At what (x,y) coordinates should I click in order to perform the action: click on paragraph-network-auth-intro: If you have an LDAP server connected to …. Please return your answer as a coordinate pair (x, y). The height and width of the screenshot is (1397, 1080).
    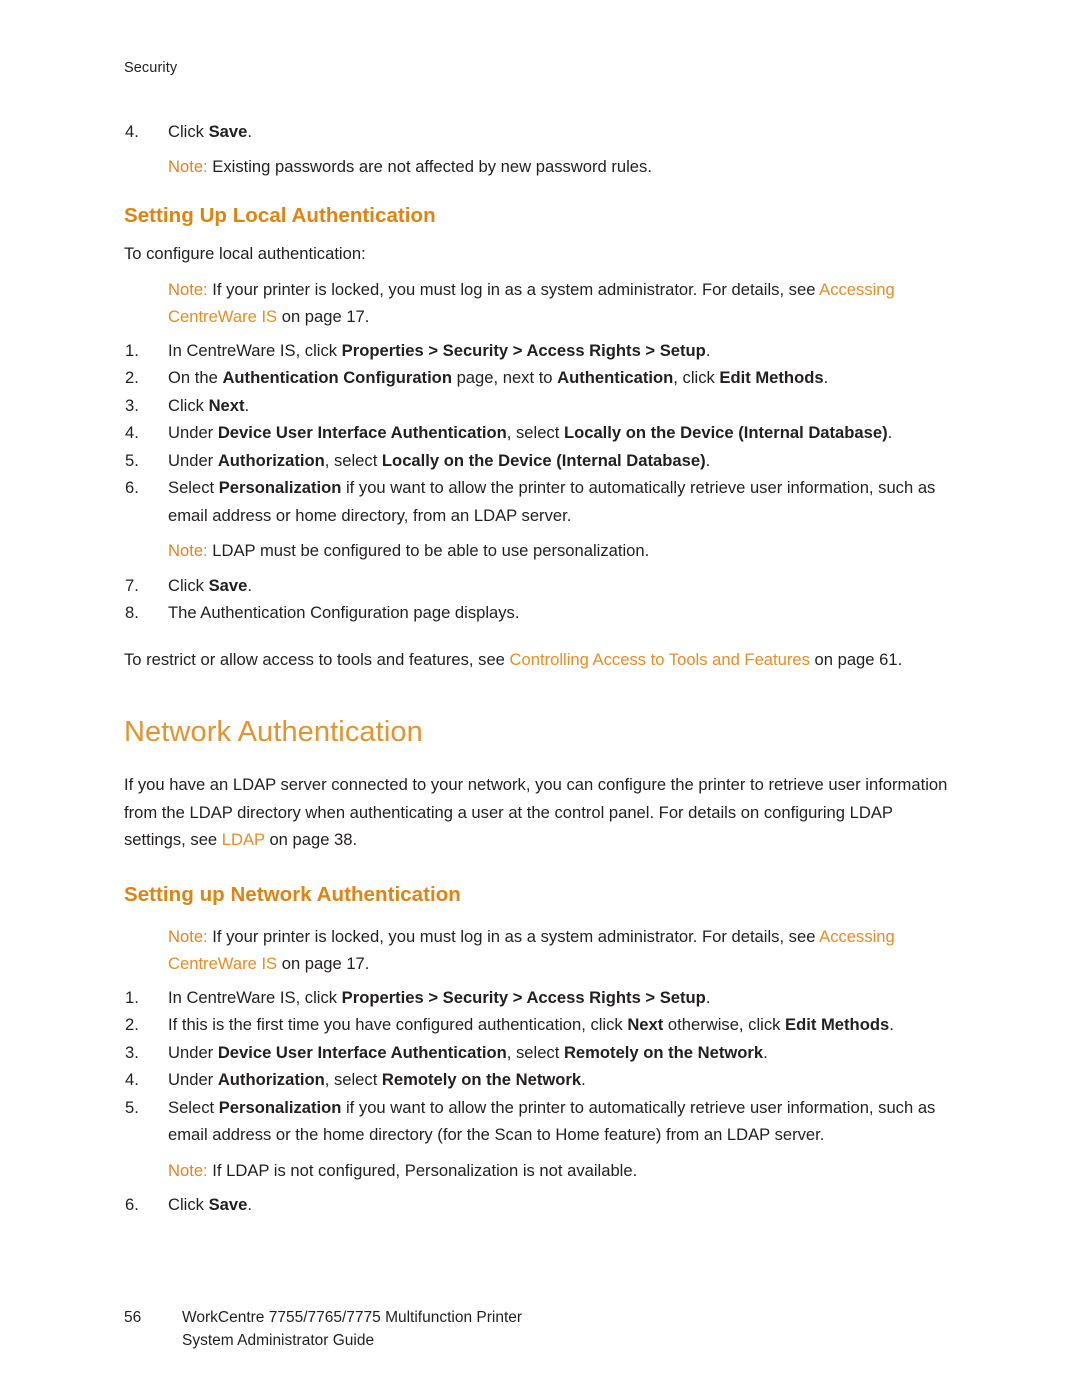
    Looking at the image, I should click on (540, 812).